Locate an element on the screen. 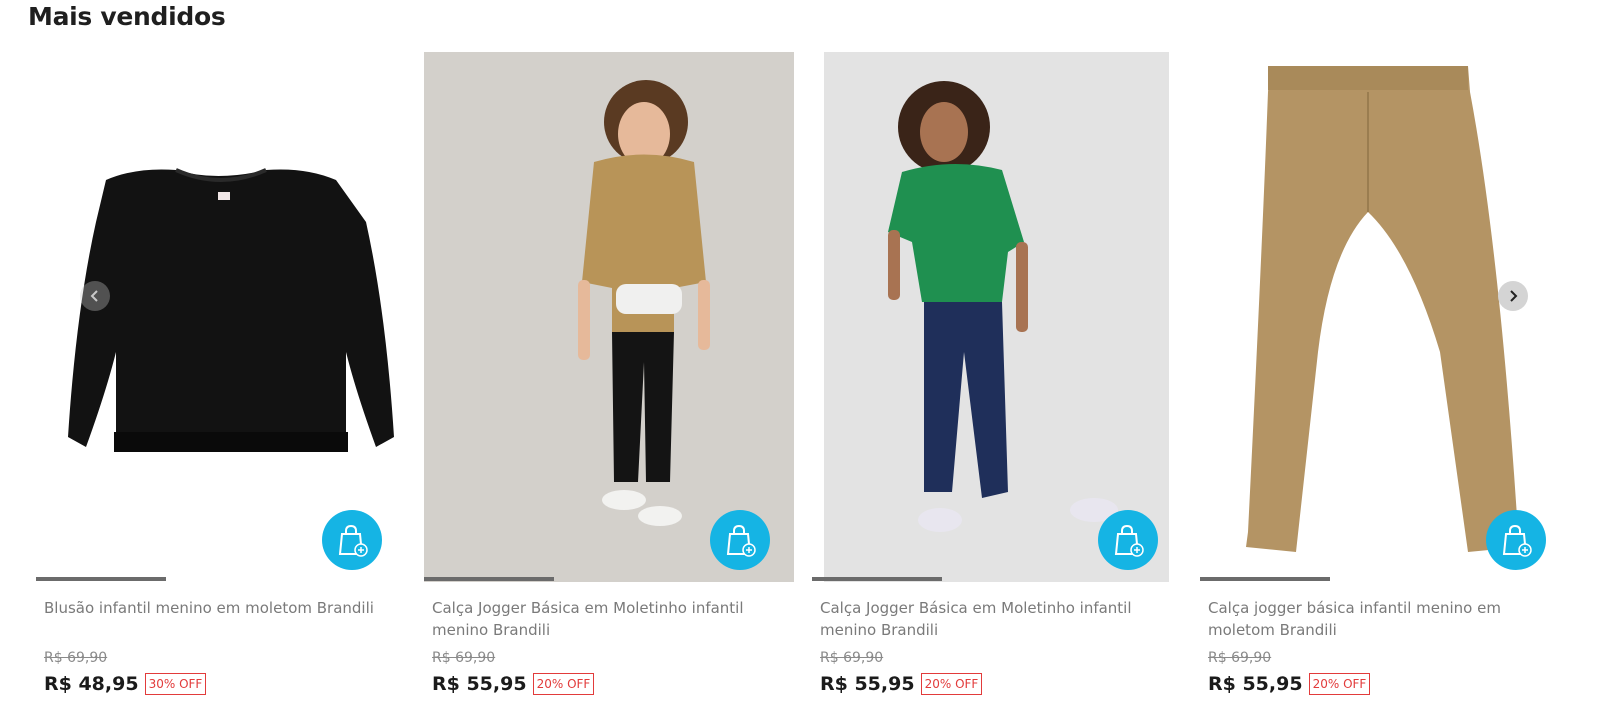  section-title: Mais vendidos is located at coordinates (127, 16).